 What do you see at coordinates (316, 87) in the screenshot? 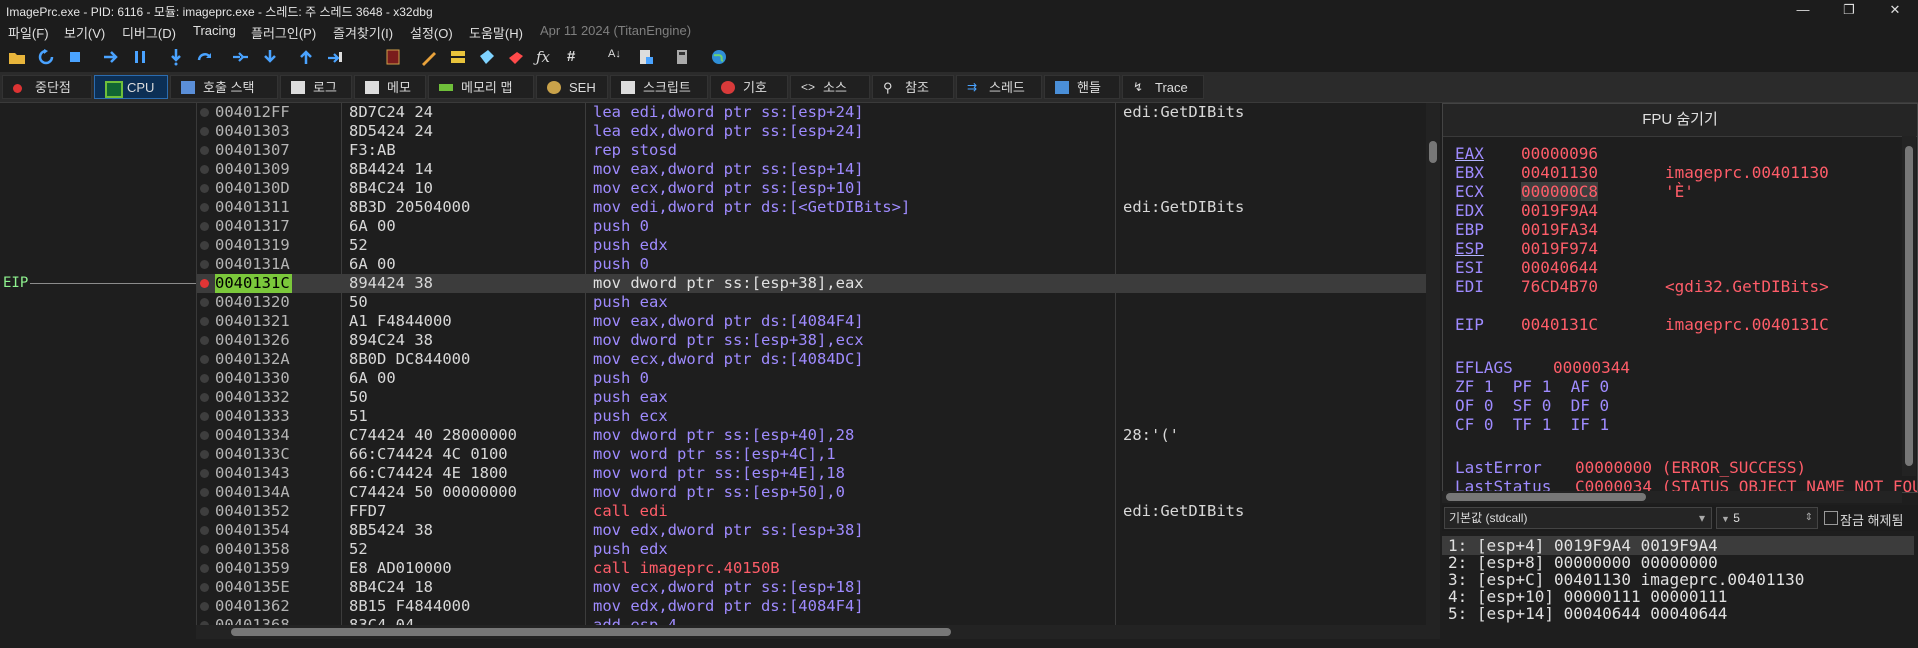
I see `tab-log: 로그` at bounding box center [316, 87].